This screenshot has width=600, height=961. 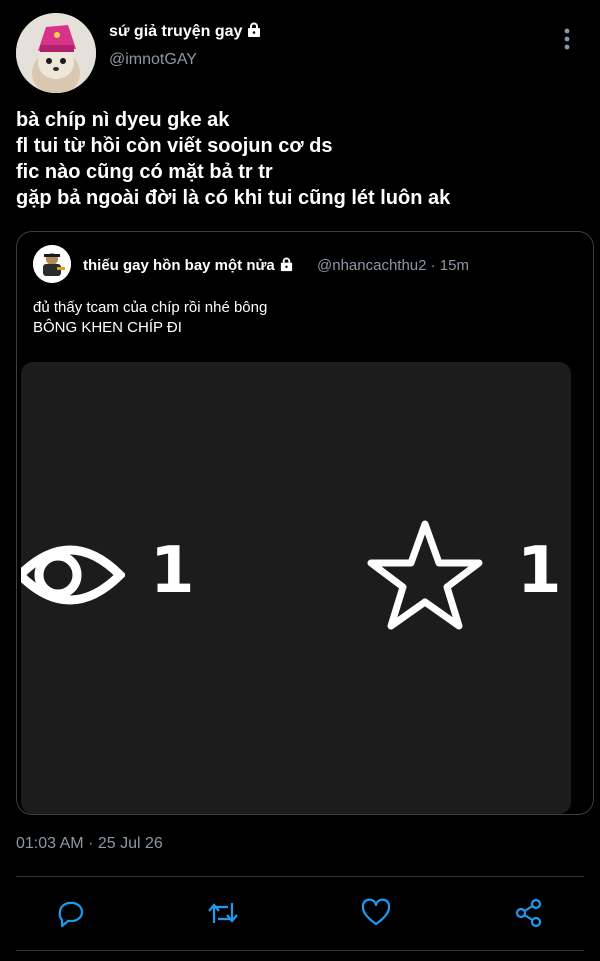 What do you see at coordinates (153, 60) in the screenshot?
I see `author-handle: @imnotGAY` at bounding box center [153, 60].